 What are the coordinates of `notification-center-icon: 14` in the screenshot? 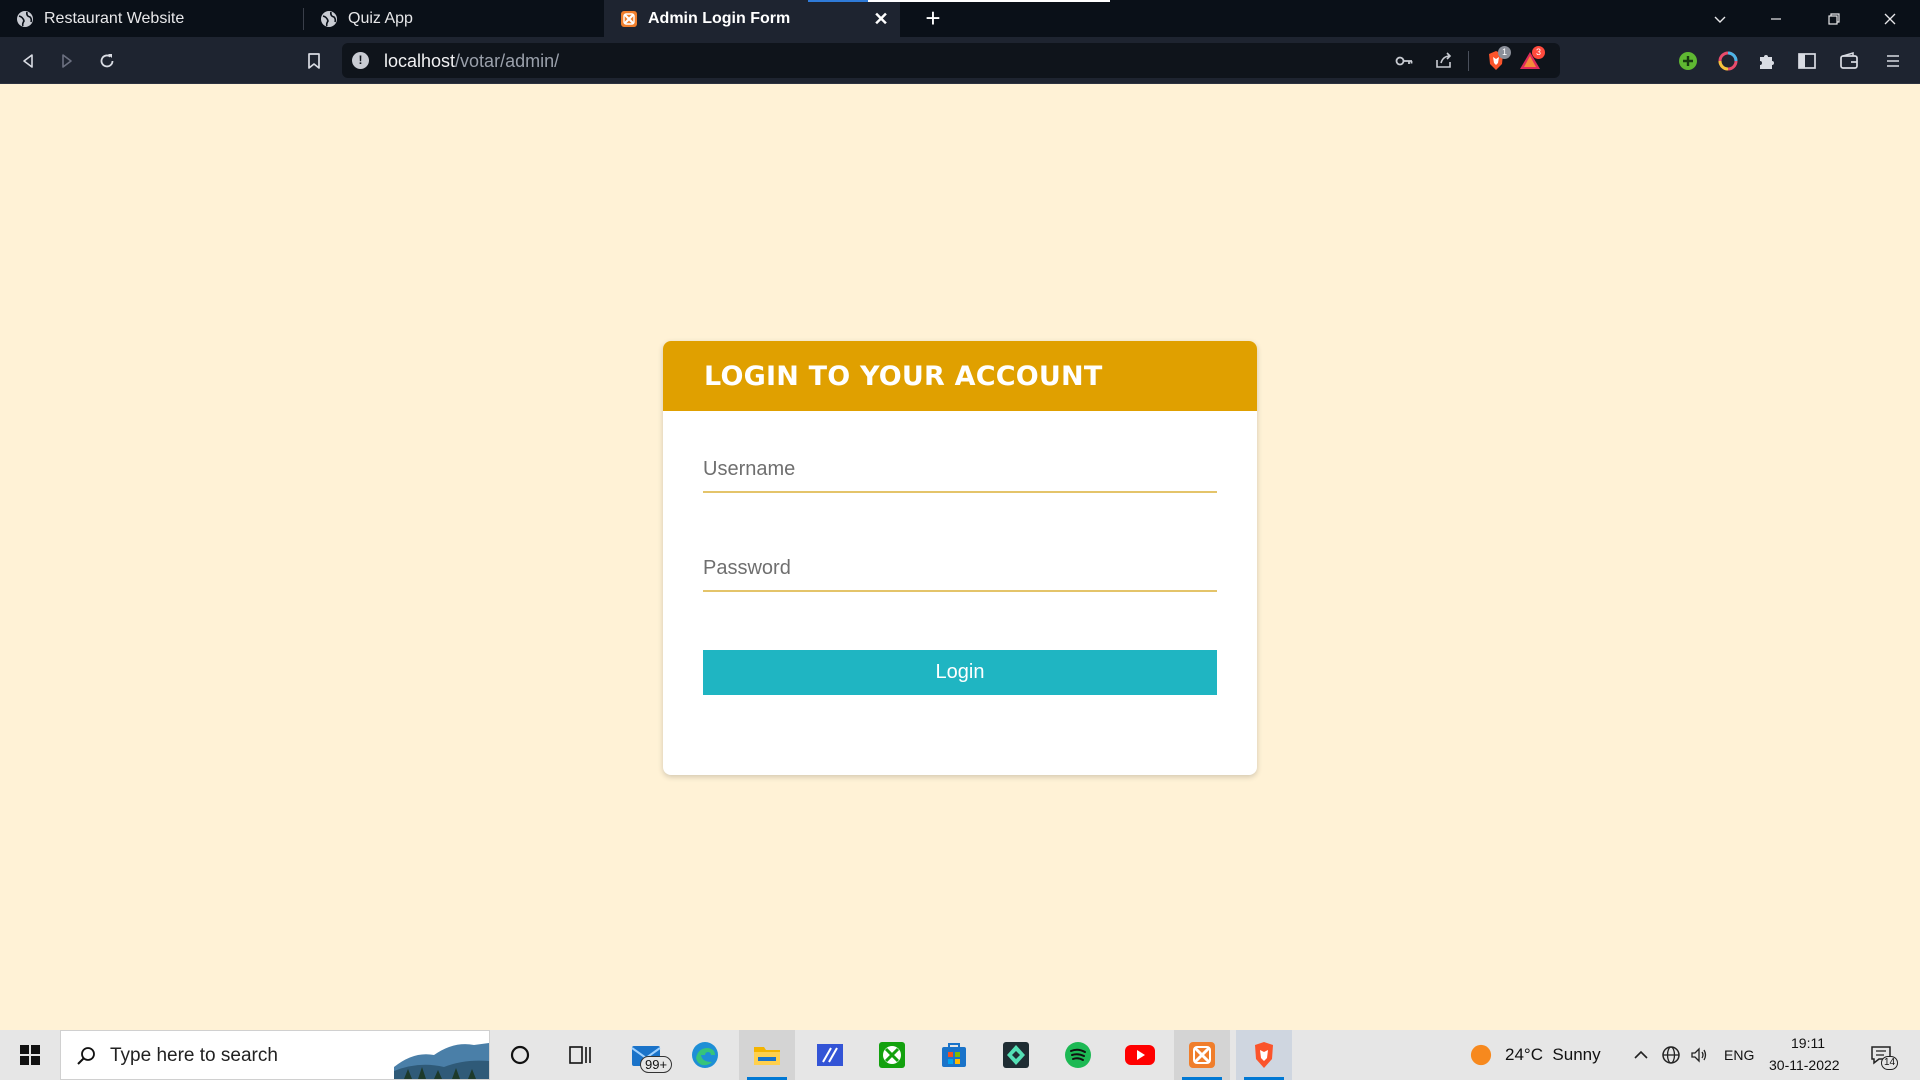 It's located at (1884, 1057).